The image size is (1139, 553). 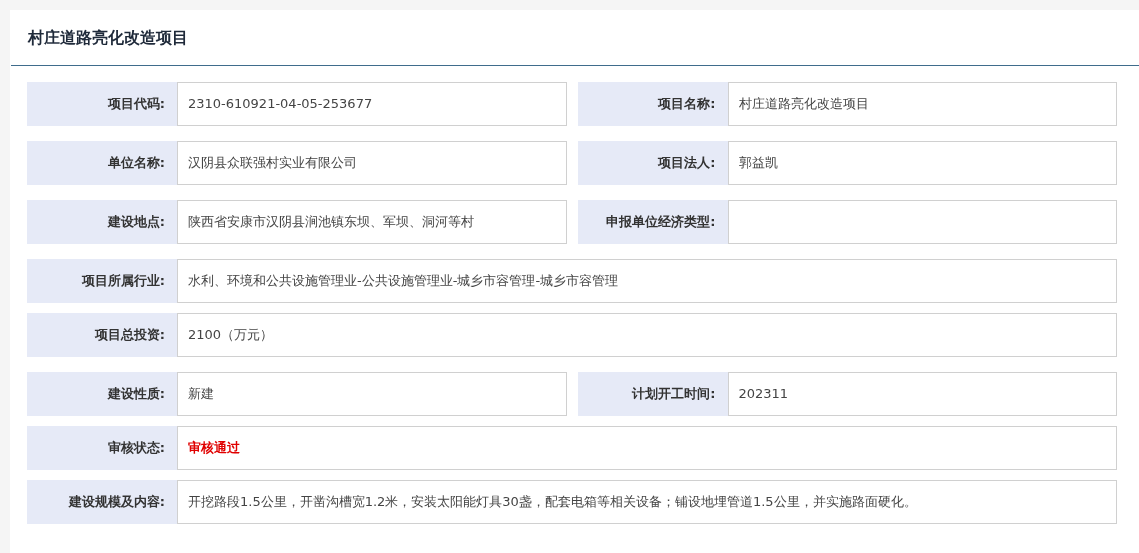 I want to click on page-title: 村庄道路亮化改造项目, so click(x=108, y=37).